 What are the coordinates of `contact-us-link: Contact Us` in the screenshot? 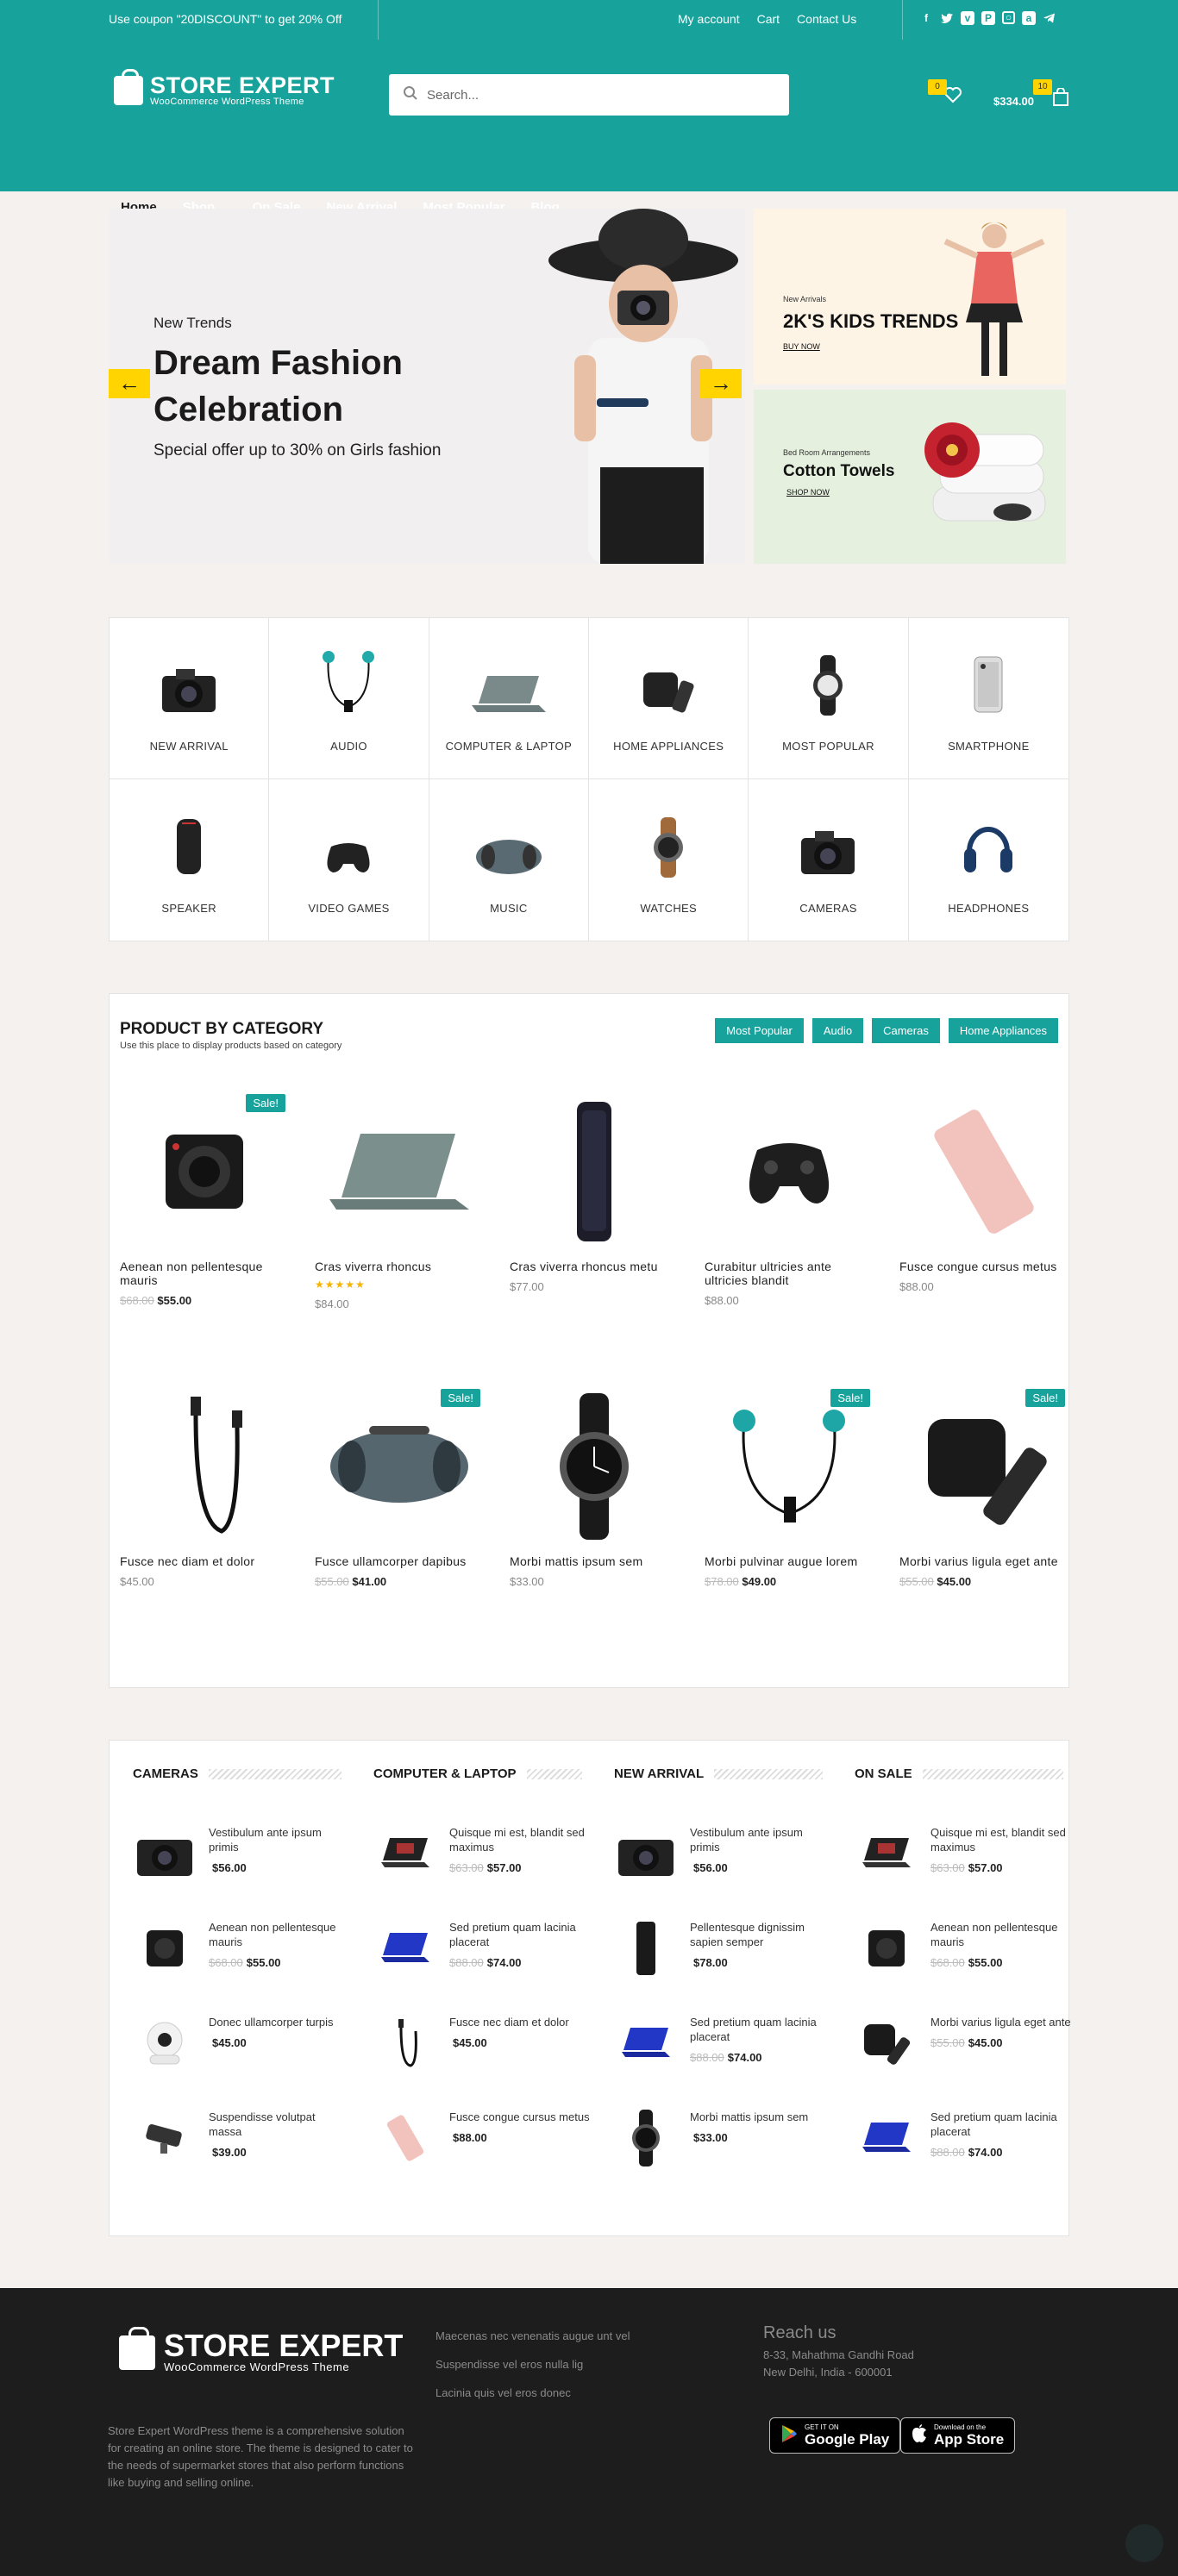 It's located at (826, 19).